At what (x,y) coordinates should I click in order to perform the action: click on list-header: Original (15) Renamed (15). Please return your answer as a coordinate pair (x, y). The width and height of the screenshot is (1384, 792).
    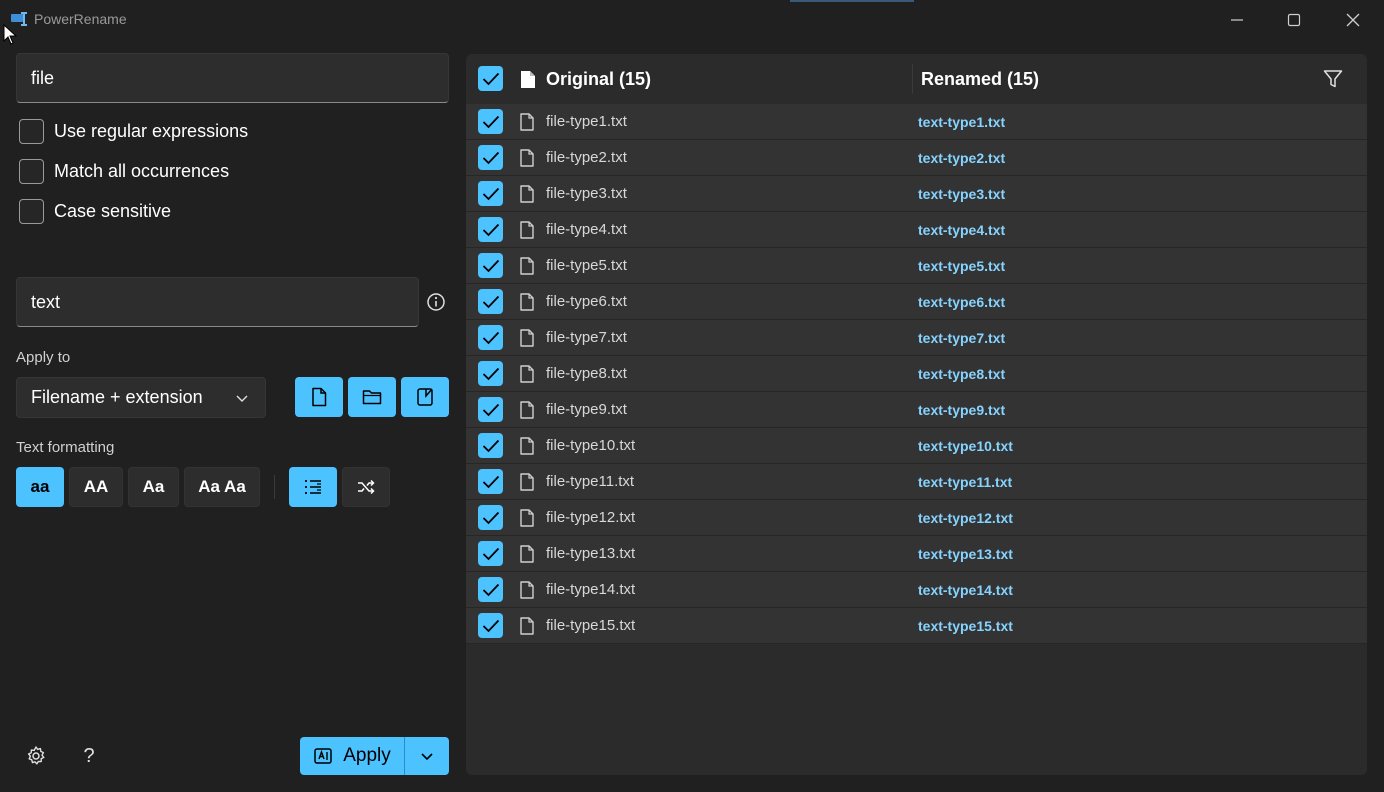
    Looking at the image, I should click on (916, 79).